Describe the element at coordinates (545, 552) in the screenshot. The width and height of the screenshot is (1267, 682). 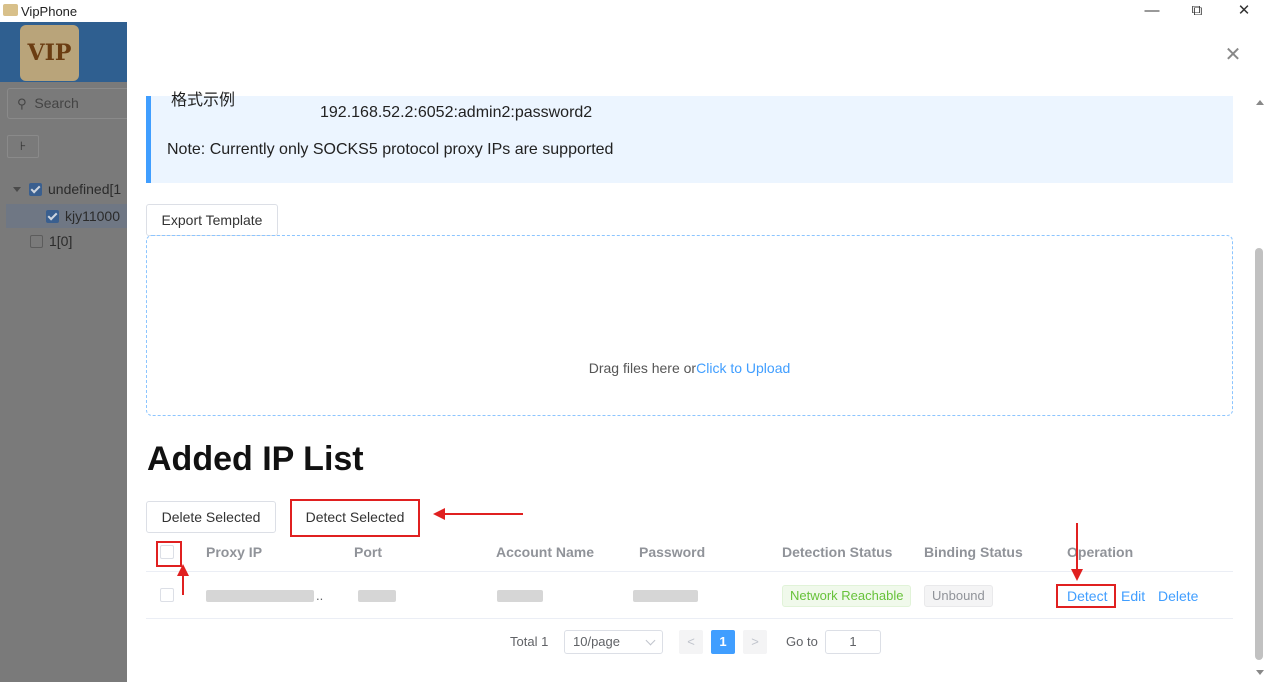
I see `column-header-account-name: Account Name` at that location.